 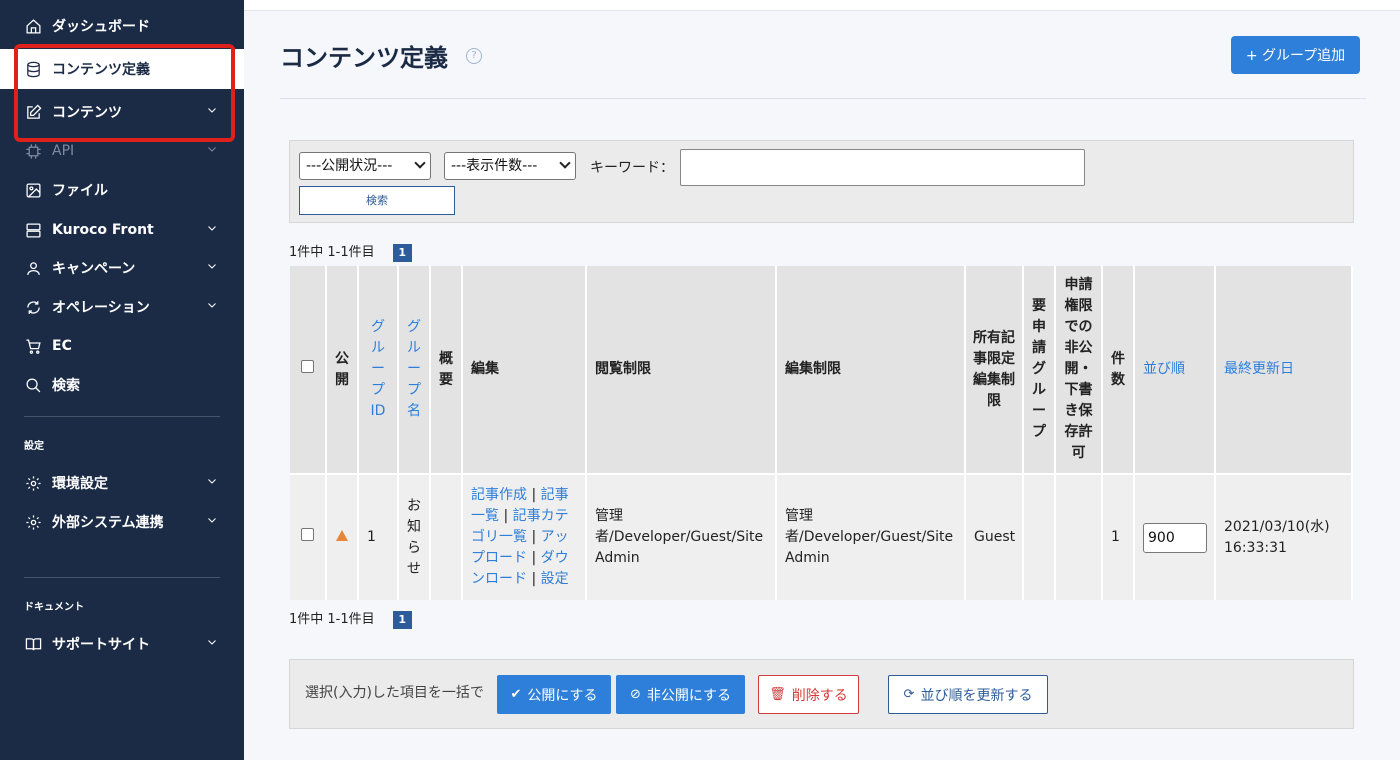 I want to click on updated-date: 2021/03/10(水), so click(x=1277, y=526).